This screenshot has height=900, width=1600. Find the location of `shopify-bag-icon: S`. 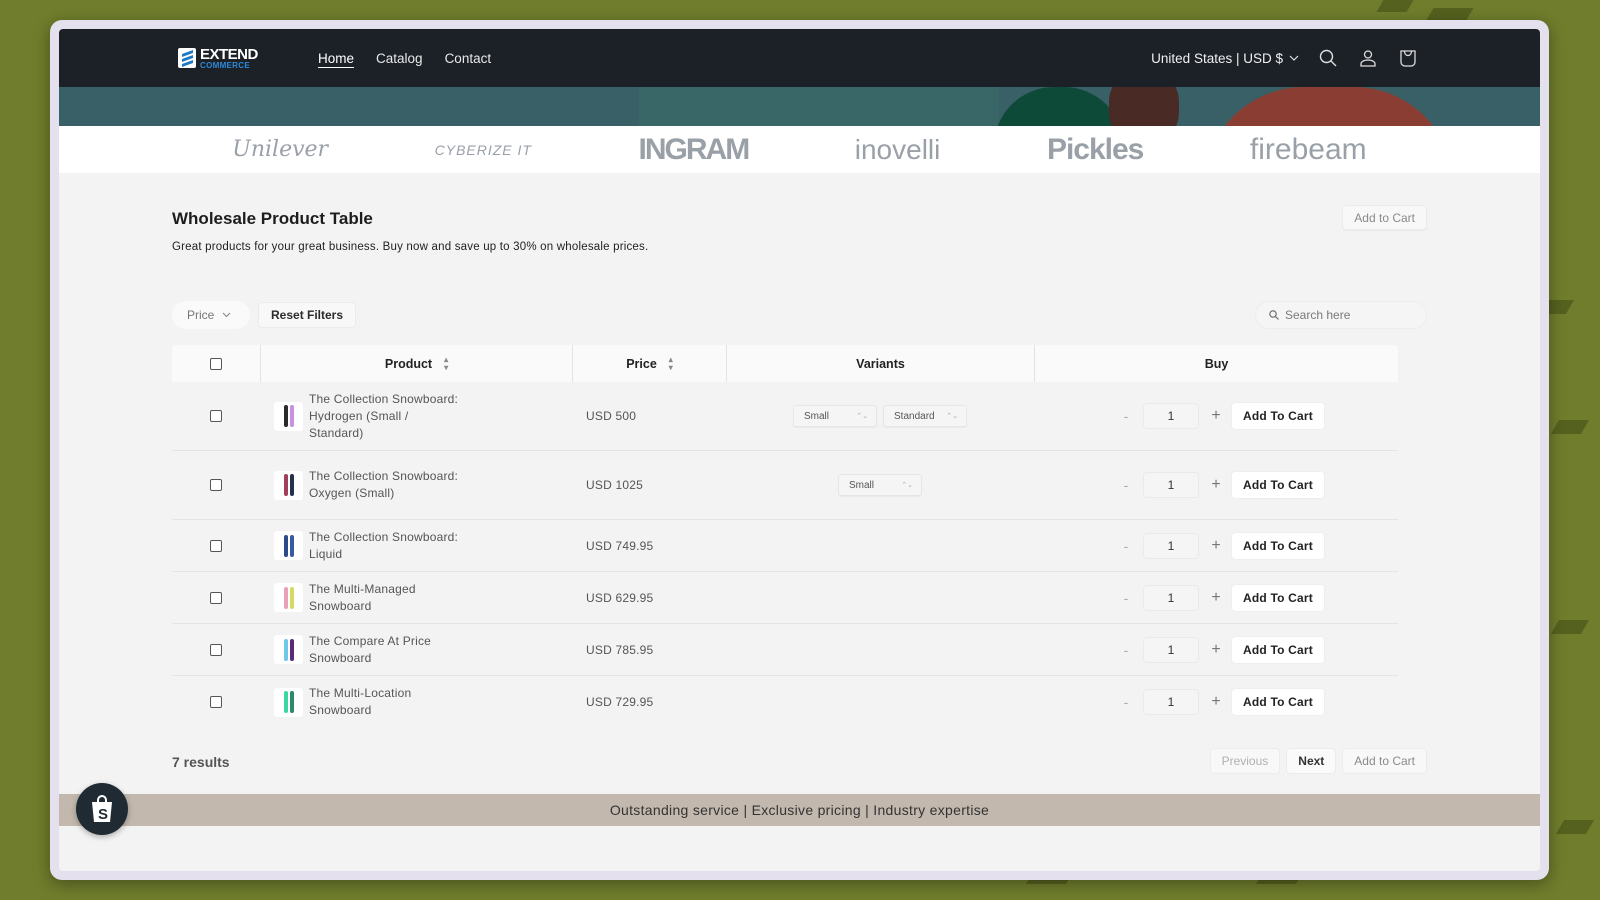

shopify-bag-icon: S is located at coordinates (102, 809).